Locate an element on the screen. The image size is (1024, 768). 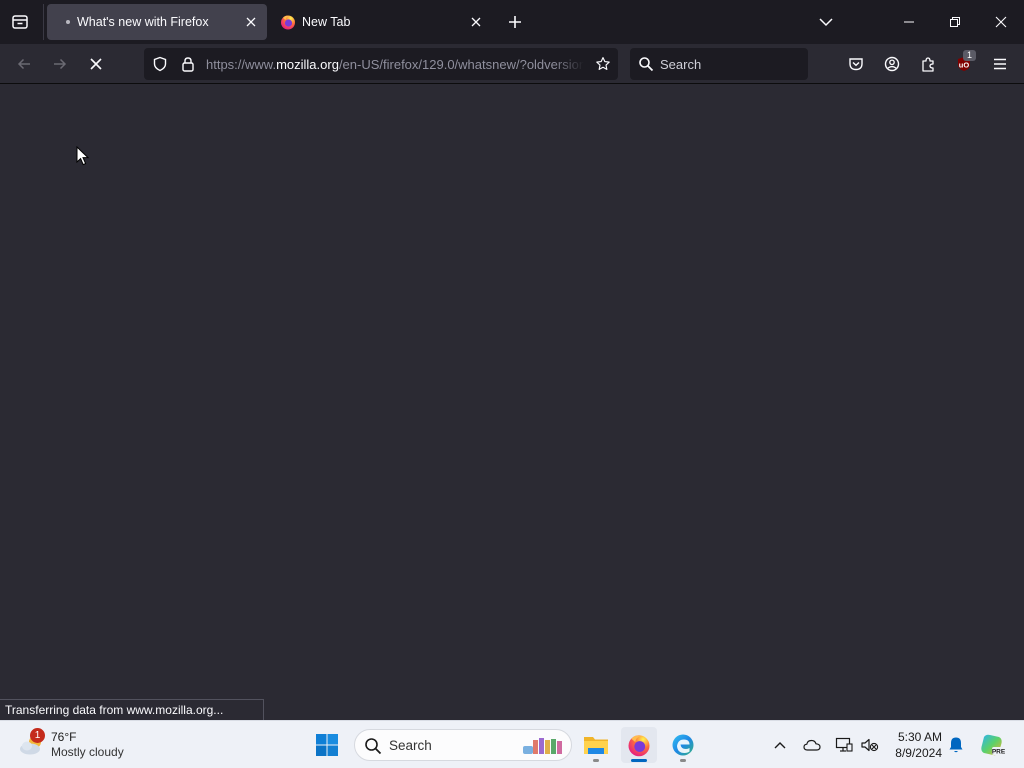
extension-count-badge: 1 is located at coordinates (969, 55).